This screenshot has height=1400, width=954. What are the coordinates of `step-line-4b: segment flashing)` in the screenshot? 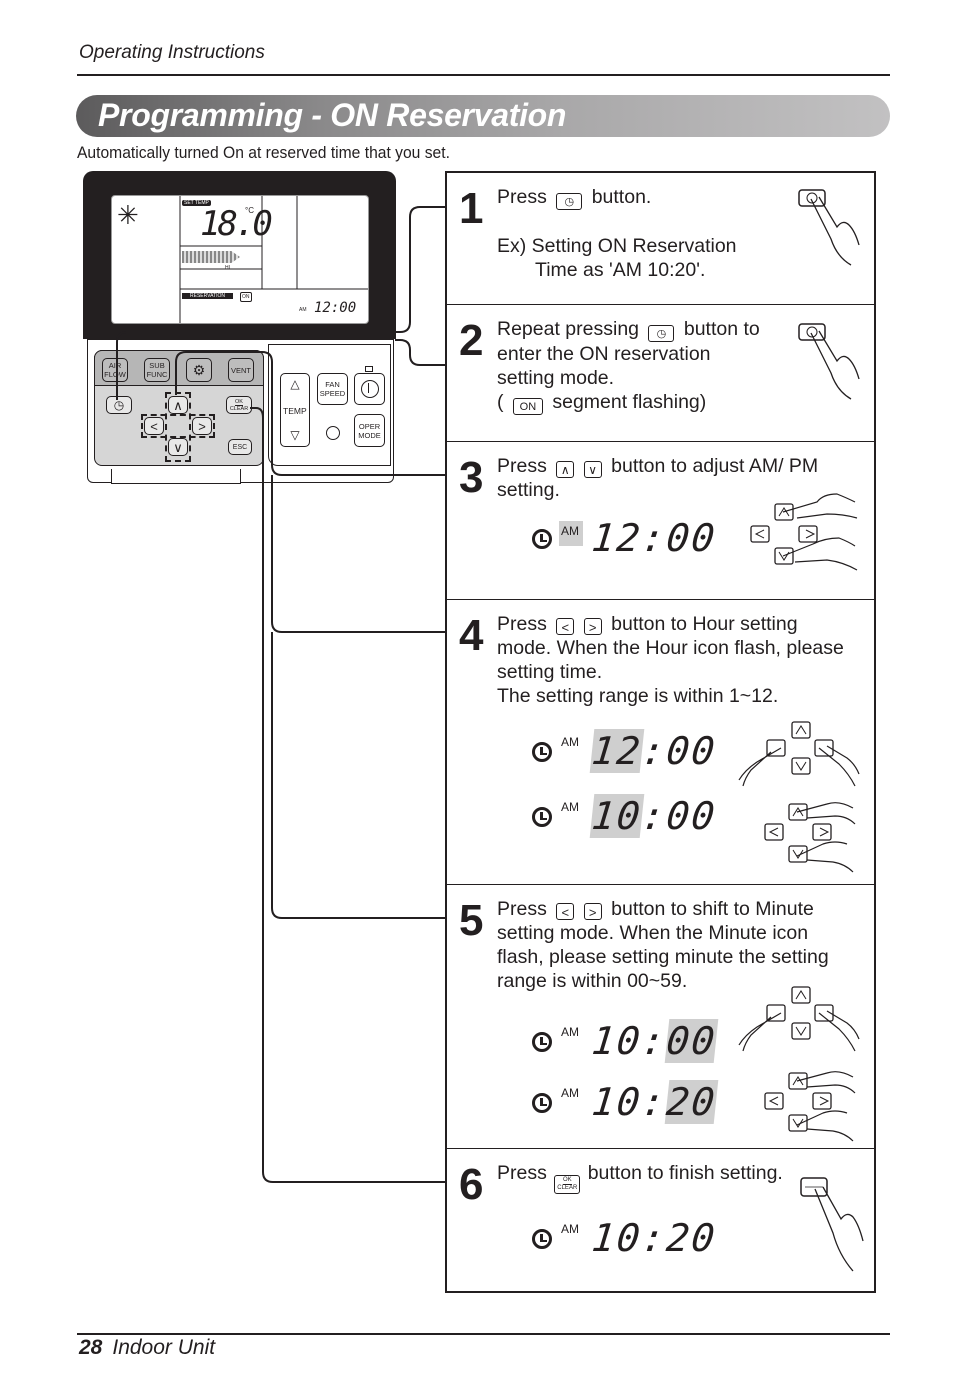 It's located at (629, 402).